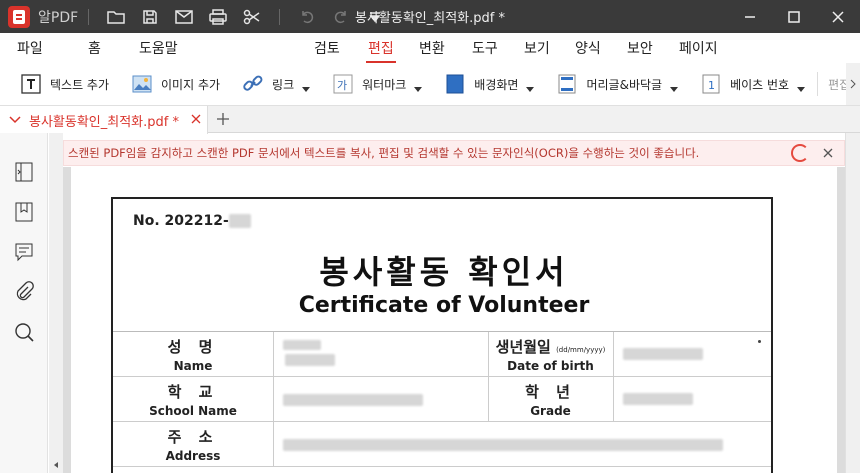 This screenshot has height=473, width=860. What do you see at coordinates (485, 48) in the screenshot?
I see `menu-tools: 도구` at bounding box center [485, 48].